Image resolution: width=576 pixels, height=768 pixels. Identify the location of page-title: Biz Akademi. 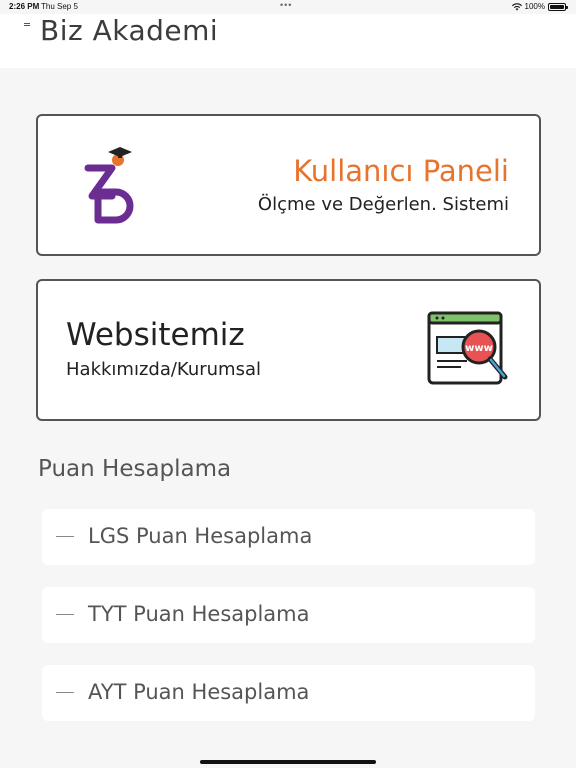
(129, 30).